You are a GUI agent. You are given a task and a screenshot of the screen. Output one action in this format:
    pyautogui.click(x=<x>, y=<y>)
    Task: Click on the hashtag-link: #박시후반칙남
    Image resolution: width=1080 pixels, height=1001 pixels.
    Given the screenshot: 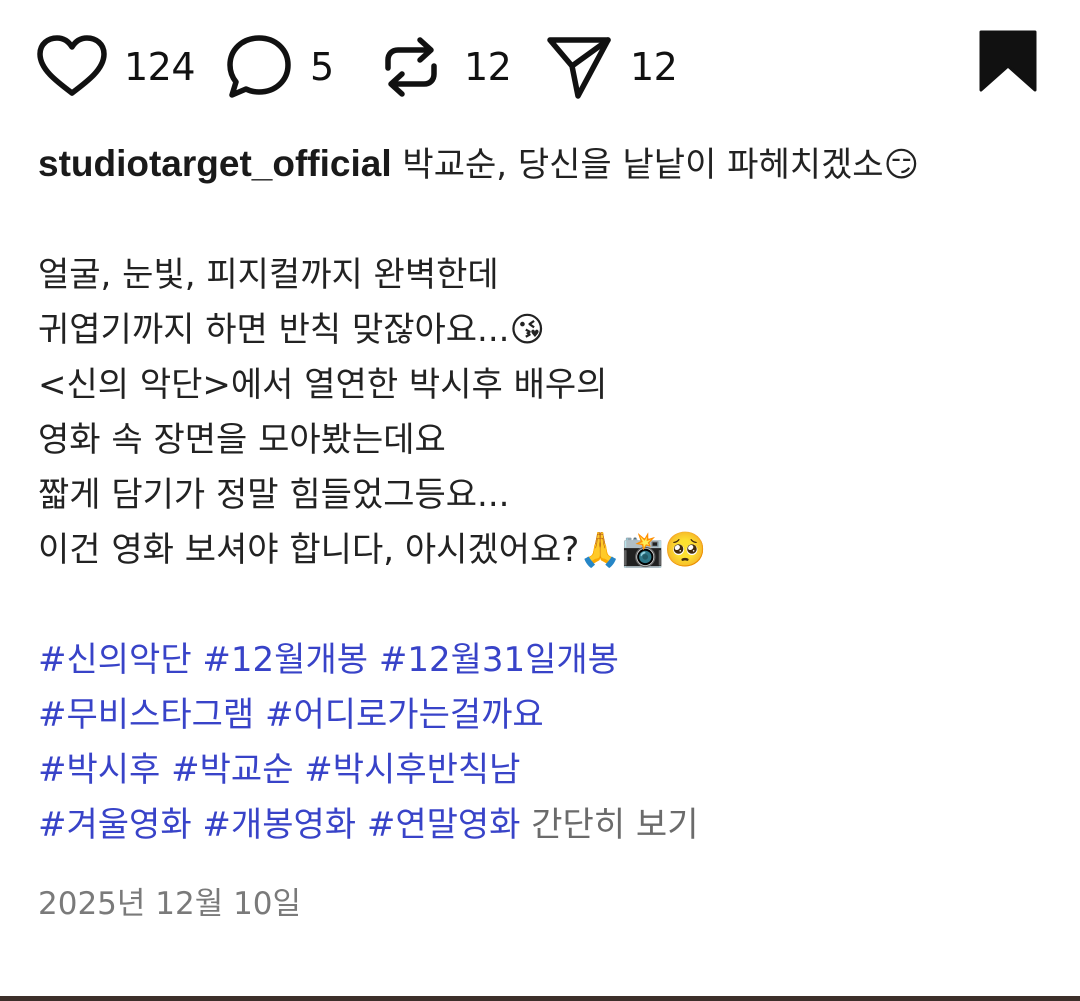 What is the action you would take?
    pyautogui.click(x=412, y=770)
    